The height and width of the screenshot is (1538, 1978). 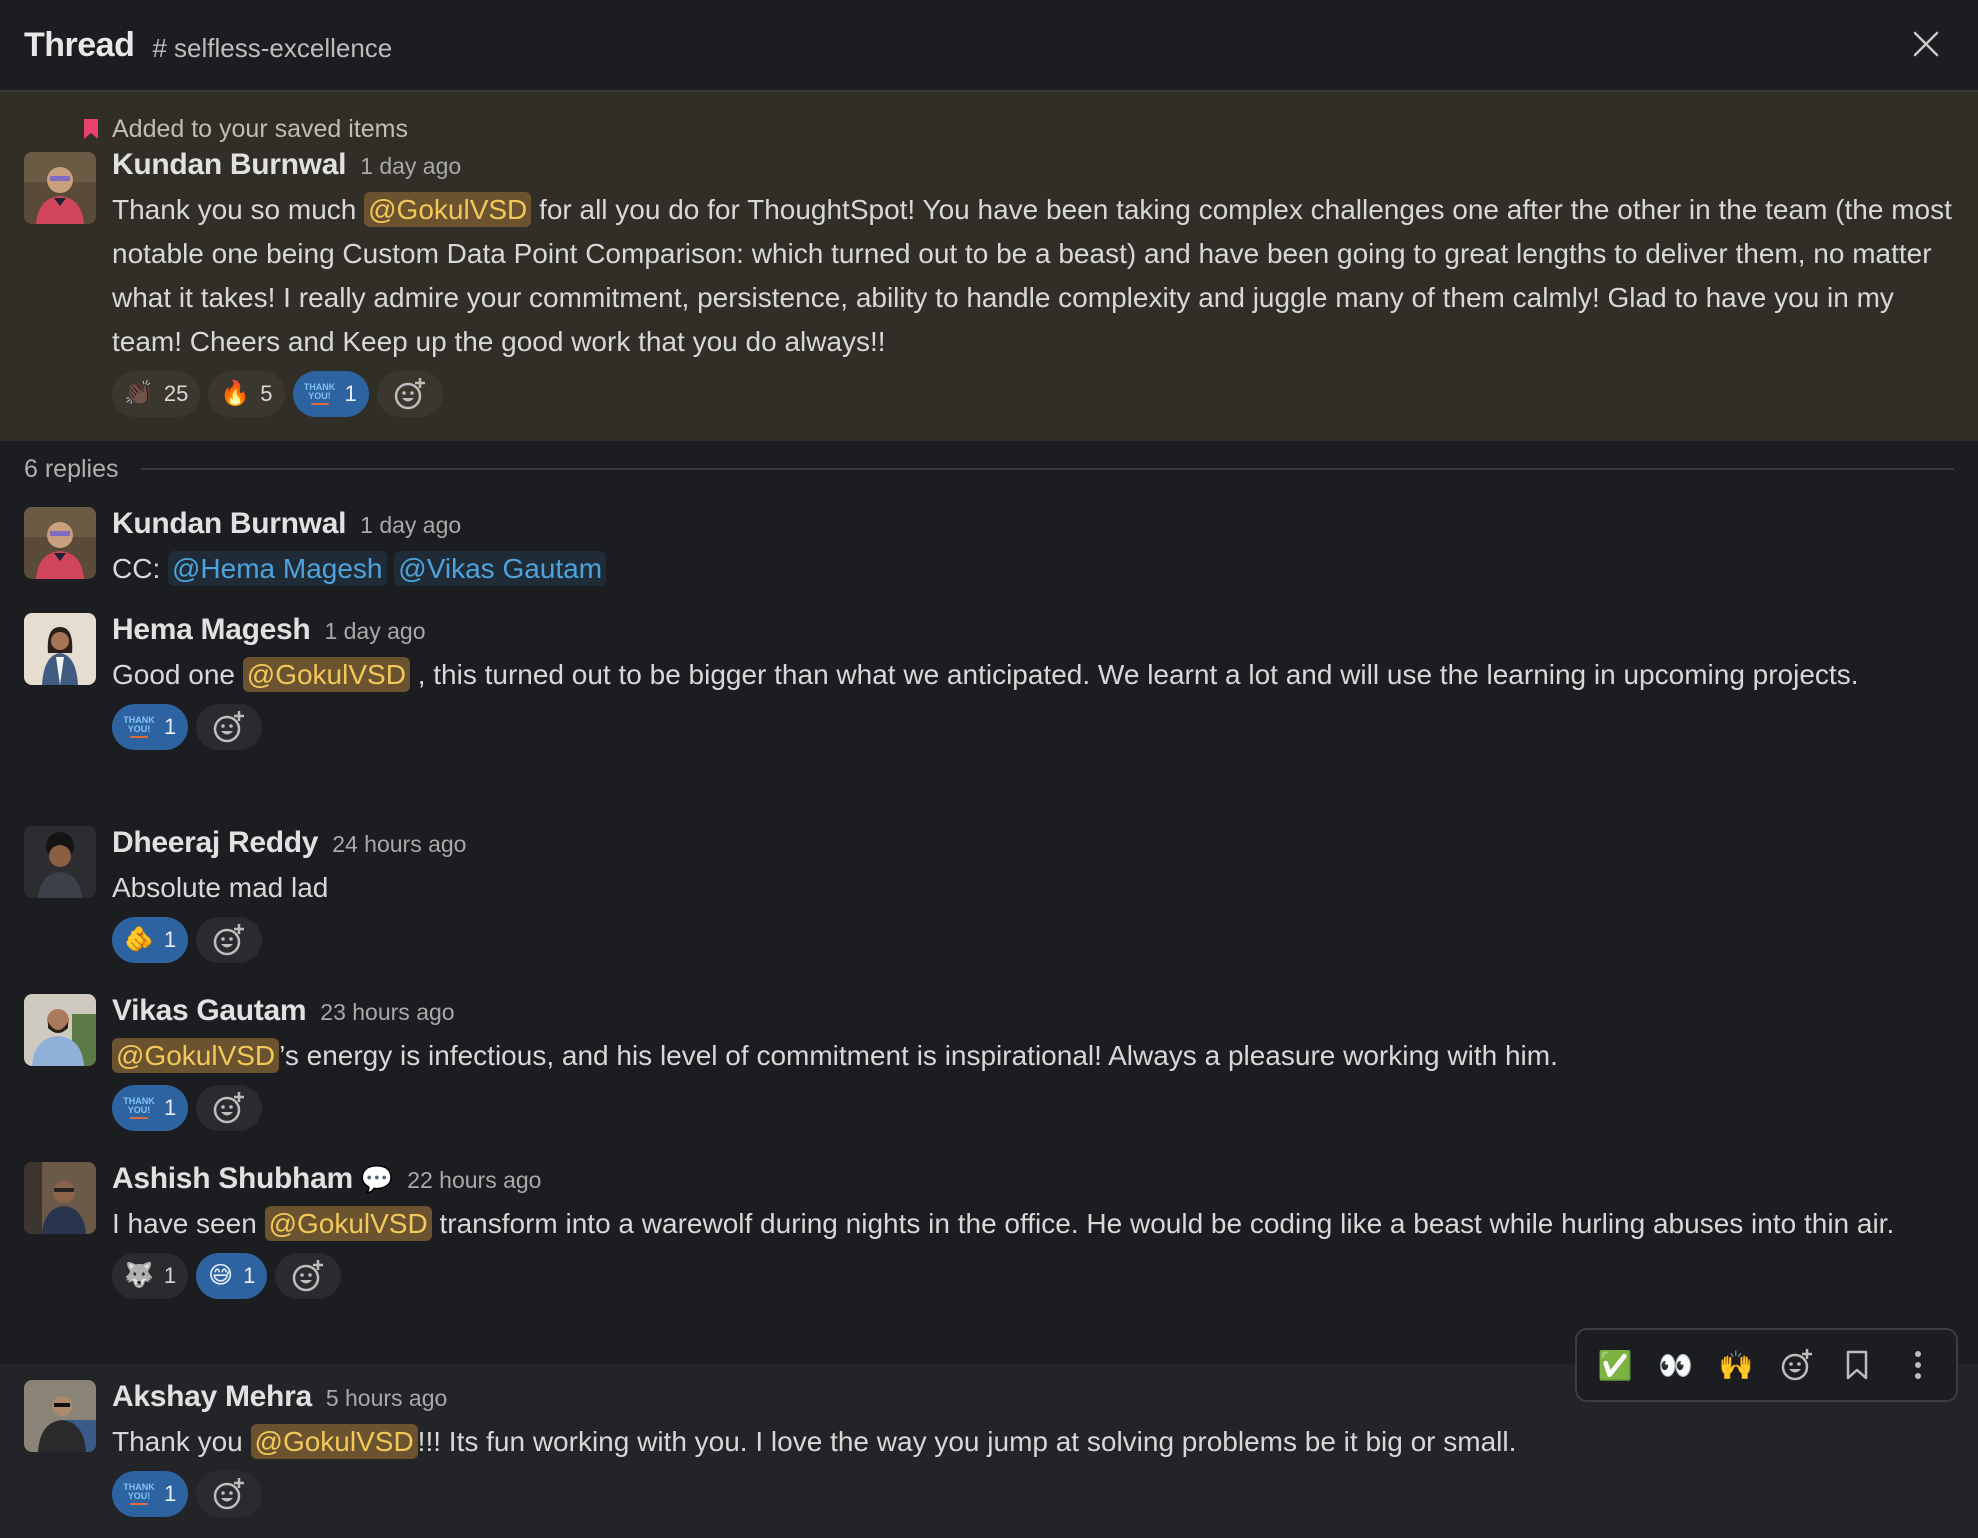 What do you see at coordinates (1047, 469) in the screenshot?
I see `divider-line` at bounding box center [1047, 469].